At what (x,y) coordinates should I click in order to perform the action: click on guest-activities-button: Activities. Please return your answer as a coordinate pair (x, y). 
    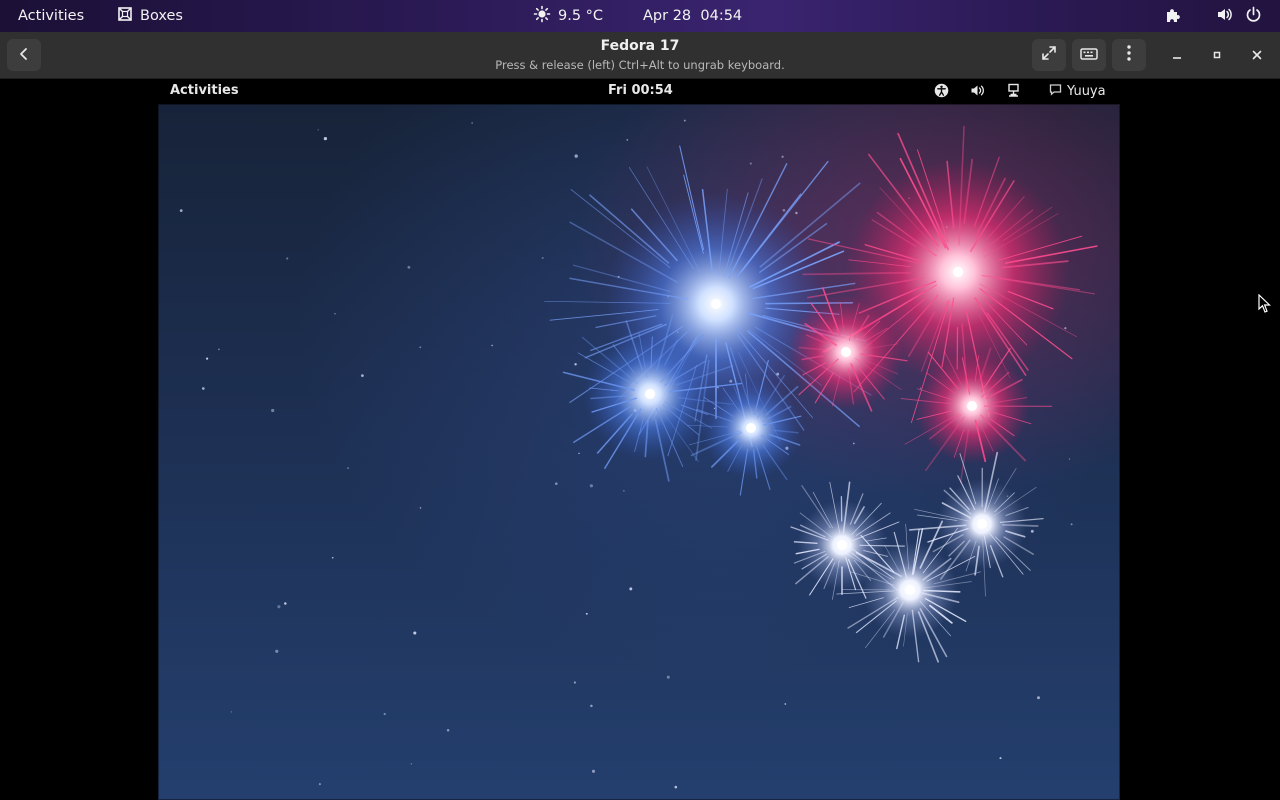
    Looking at the image, I should click on (204, 90).